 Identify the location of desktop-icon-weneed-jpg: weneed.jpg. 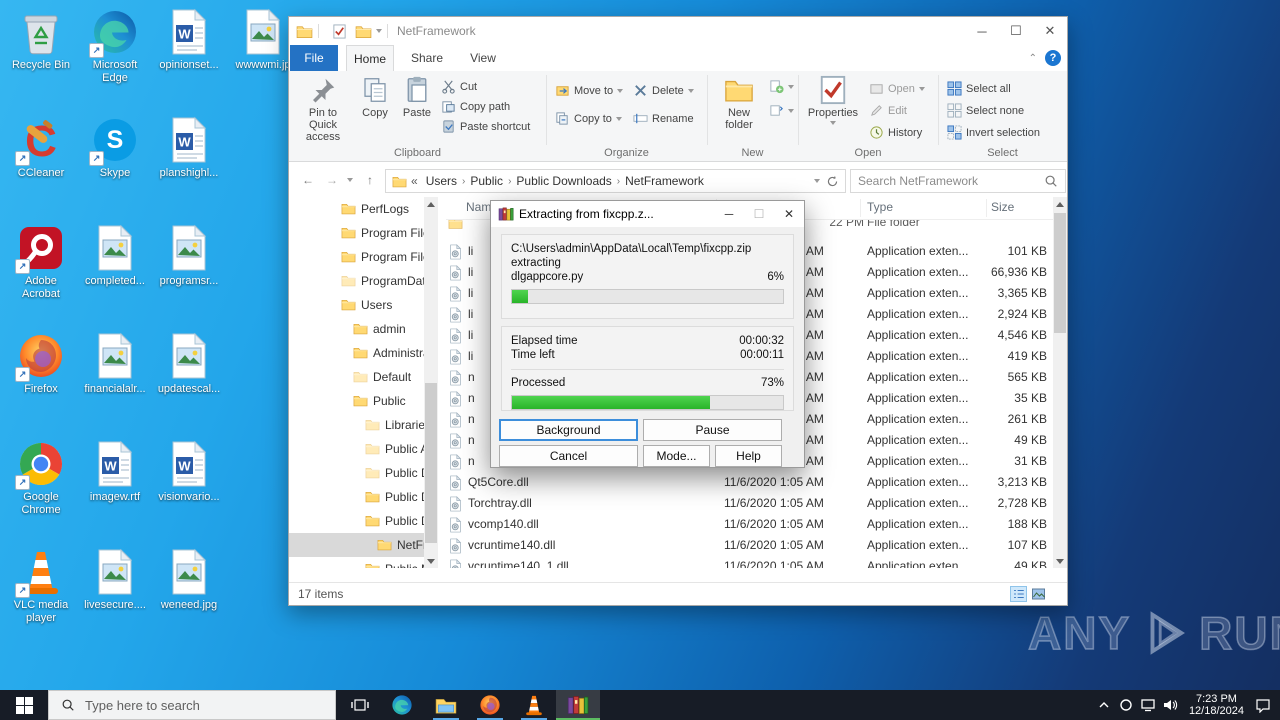
(189, 598).